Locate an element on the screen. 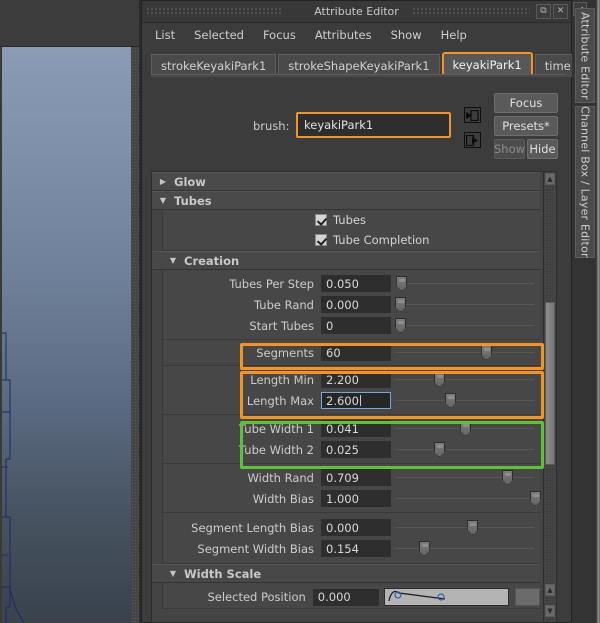  checkbox-label-tubes: Tubes is located at coordinates (349, 220).